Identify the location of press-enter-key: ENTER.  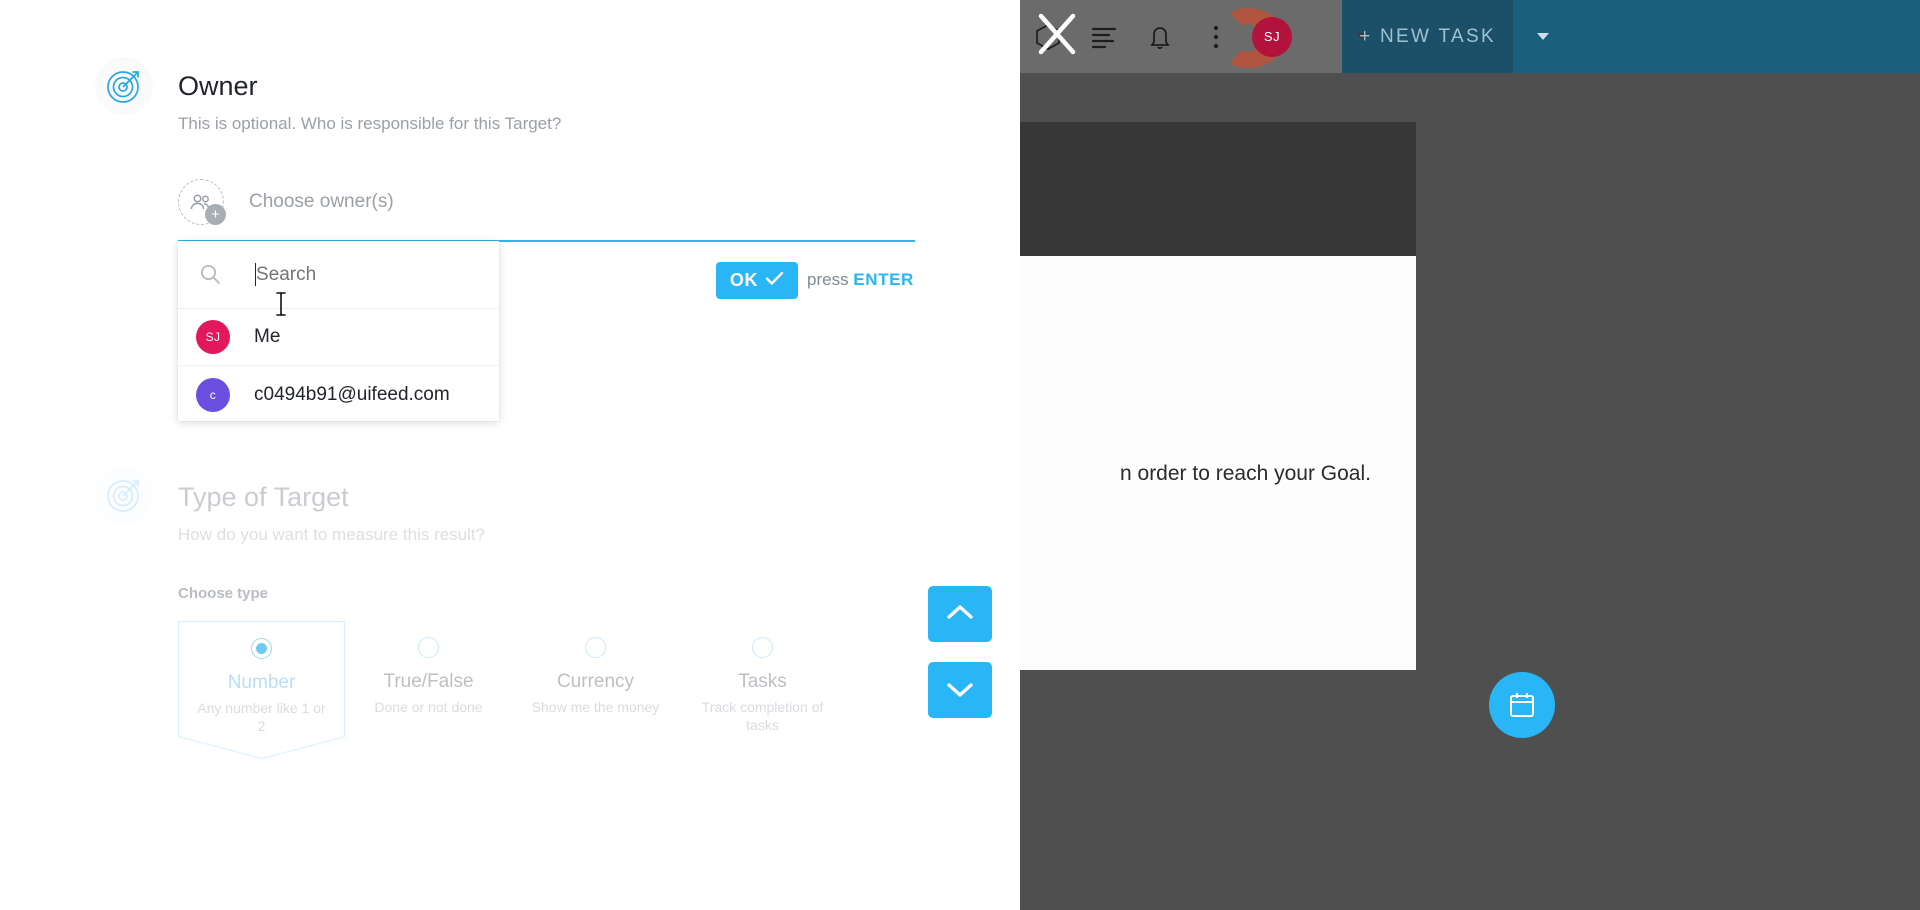
(883, 279).